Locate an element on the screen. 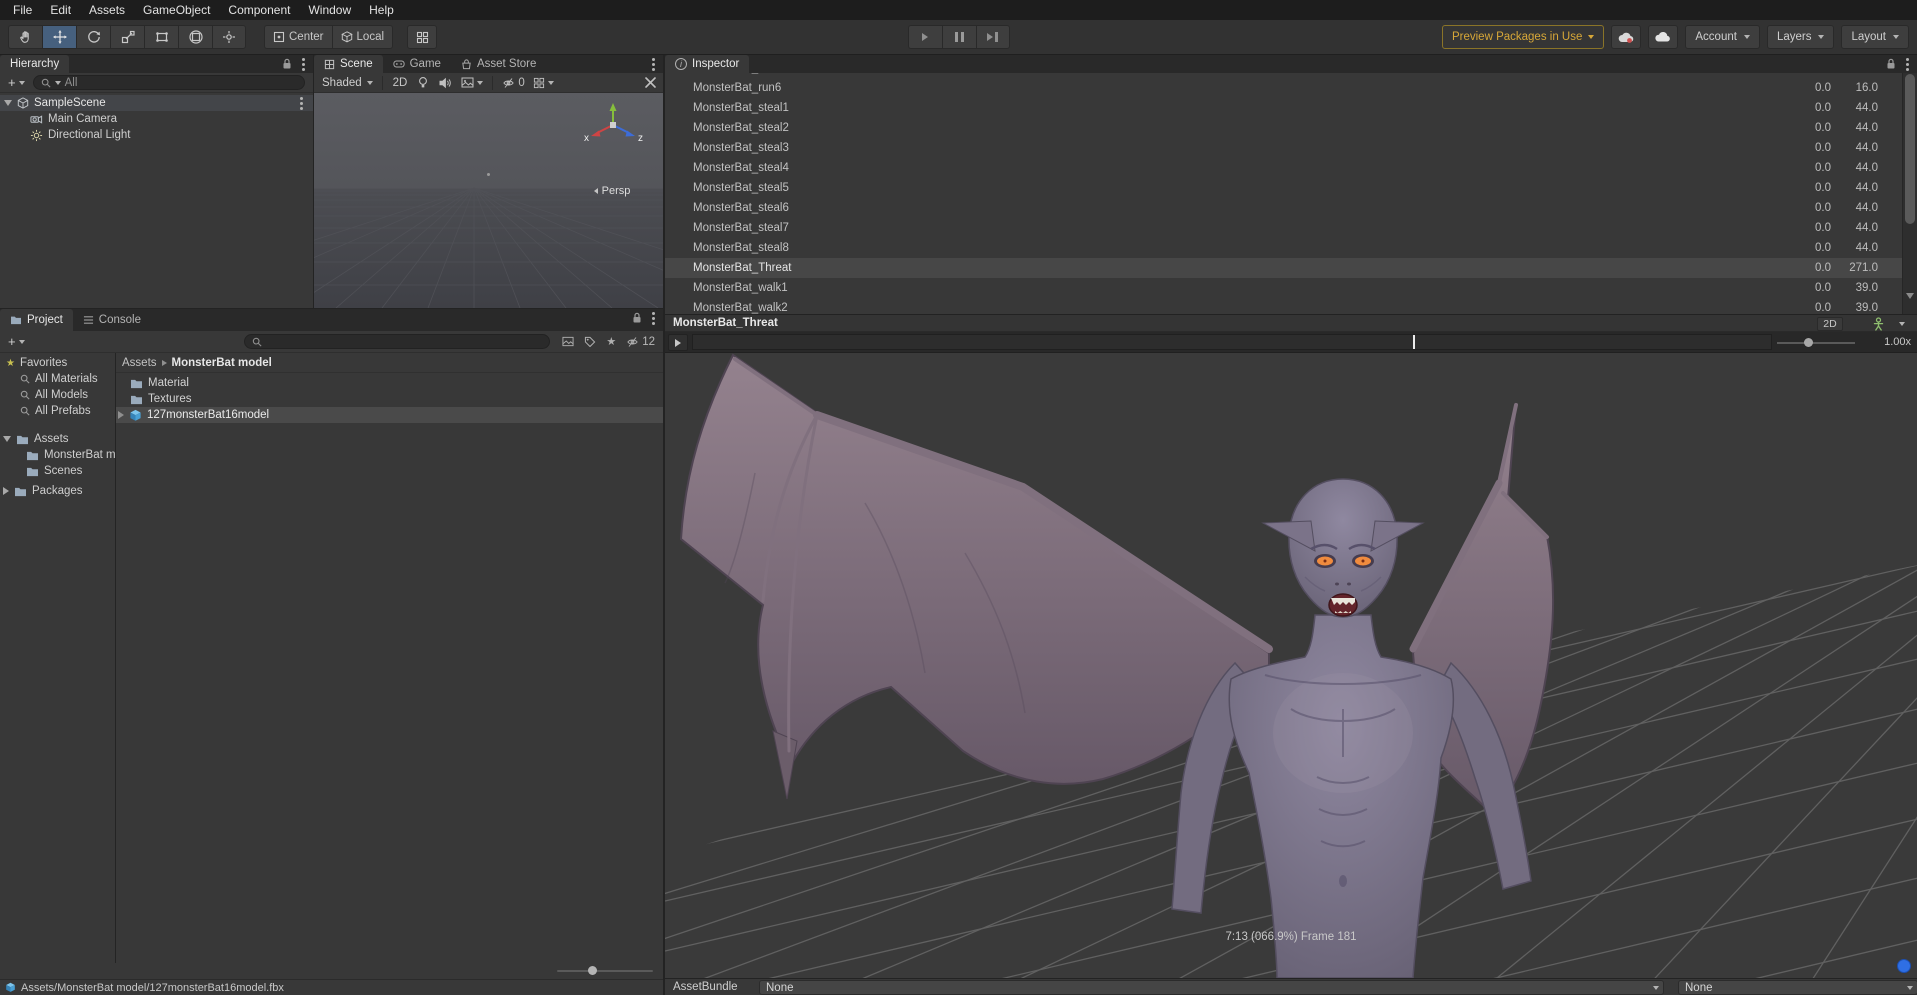 This screenshot has width=1917, height=995. folder-scenes: Scenes is located at coordinates (57, 471).